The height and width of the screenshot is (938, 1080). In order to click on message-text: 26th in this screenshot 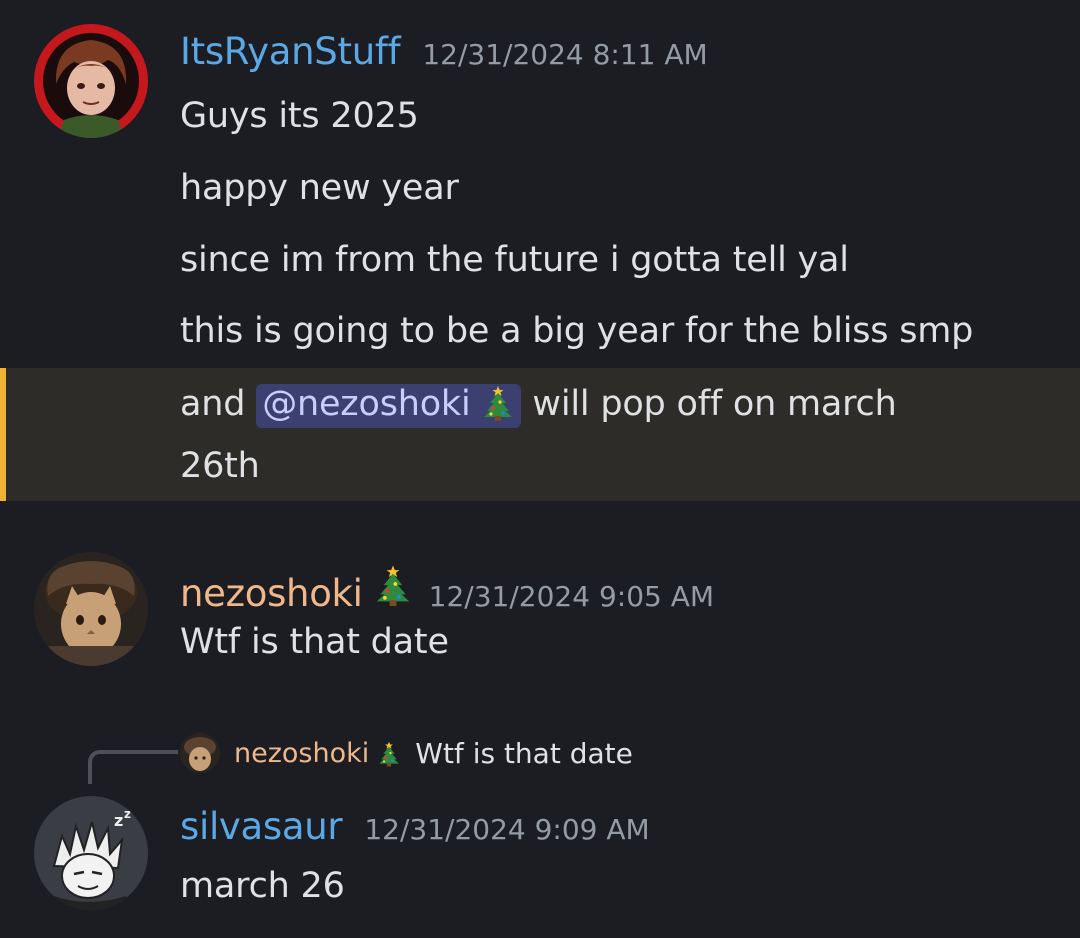, I will do `click(220, 466)`.